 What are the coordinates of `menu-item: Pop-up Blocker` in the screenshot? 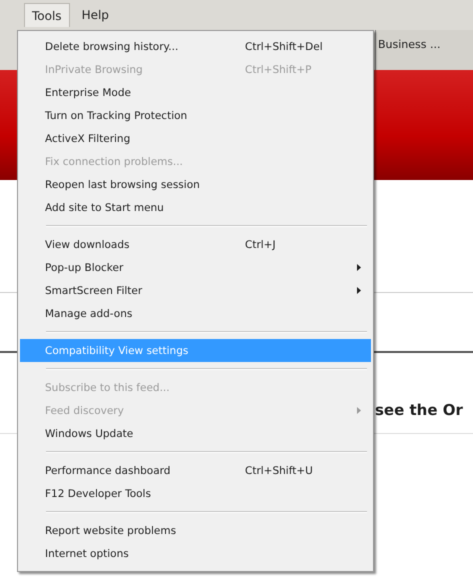 It's located at (195, 267).